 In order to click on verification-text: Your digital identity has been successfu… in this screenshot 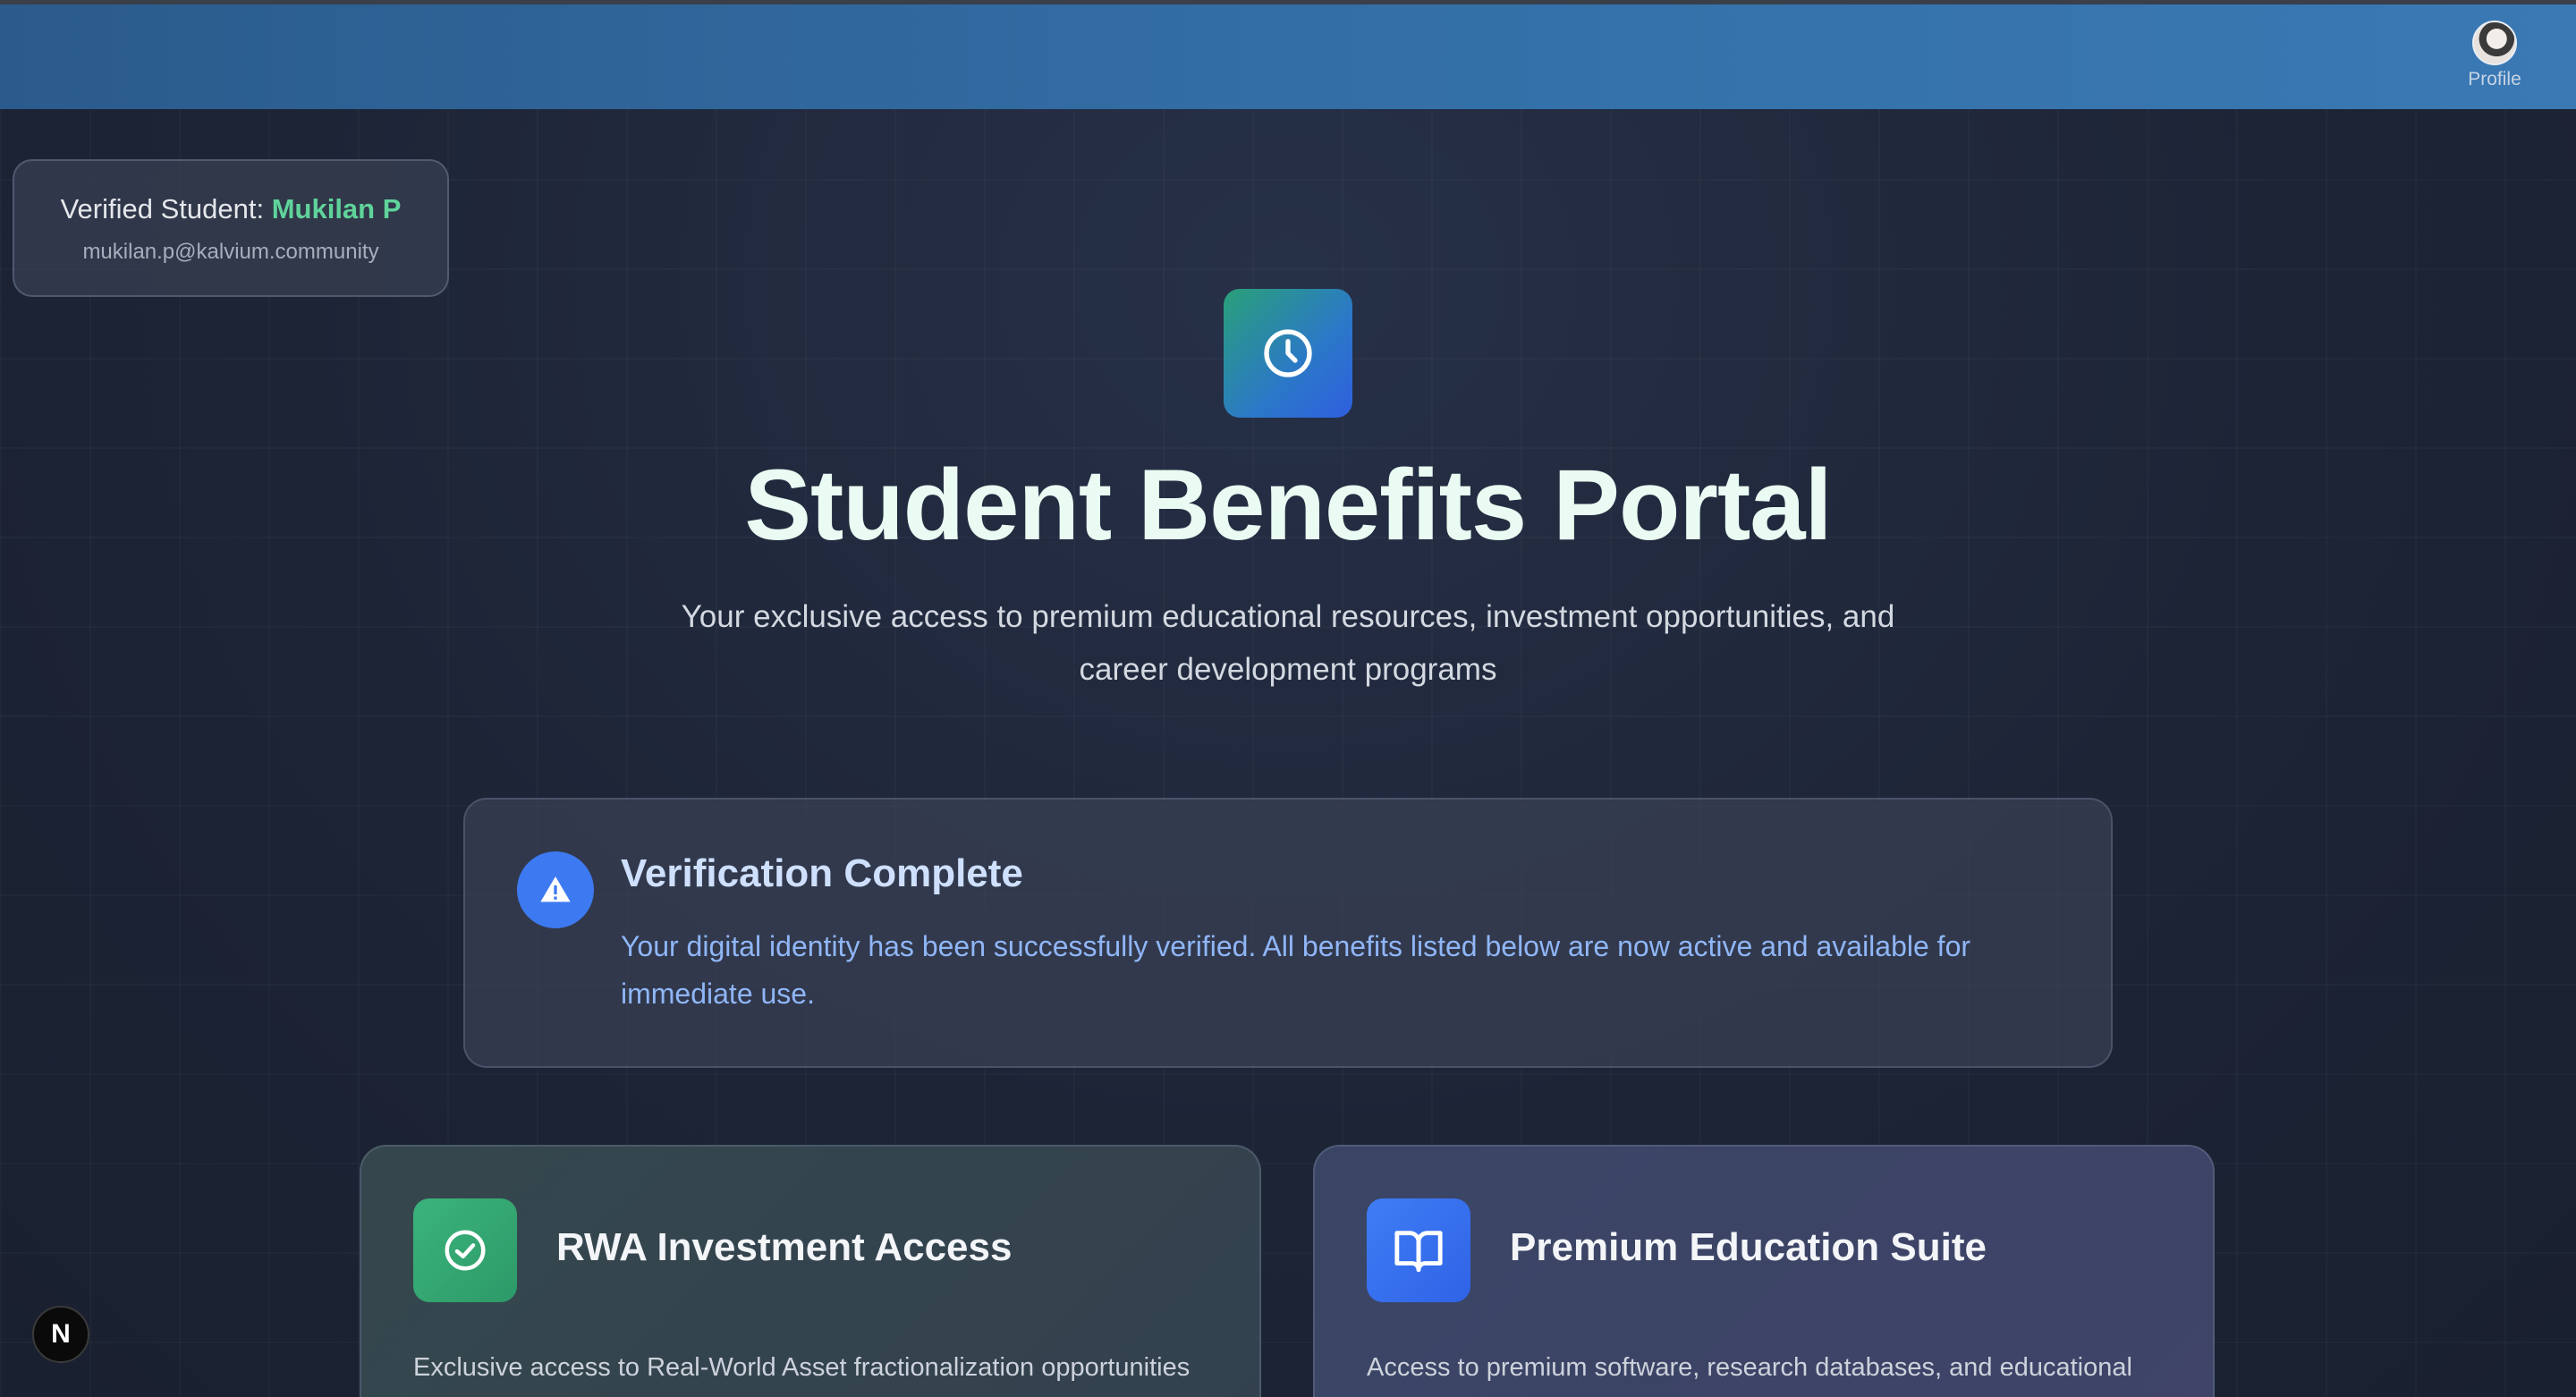, I will do `click(1296, 970)`.